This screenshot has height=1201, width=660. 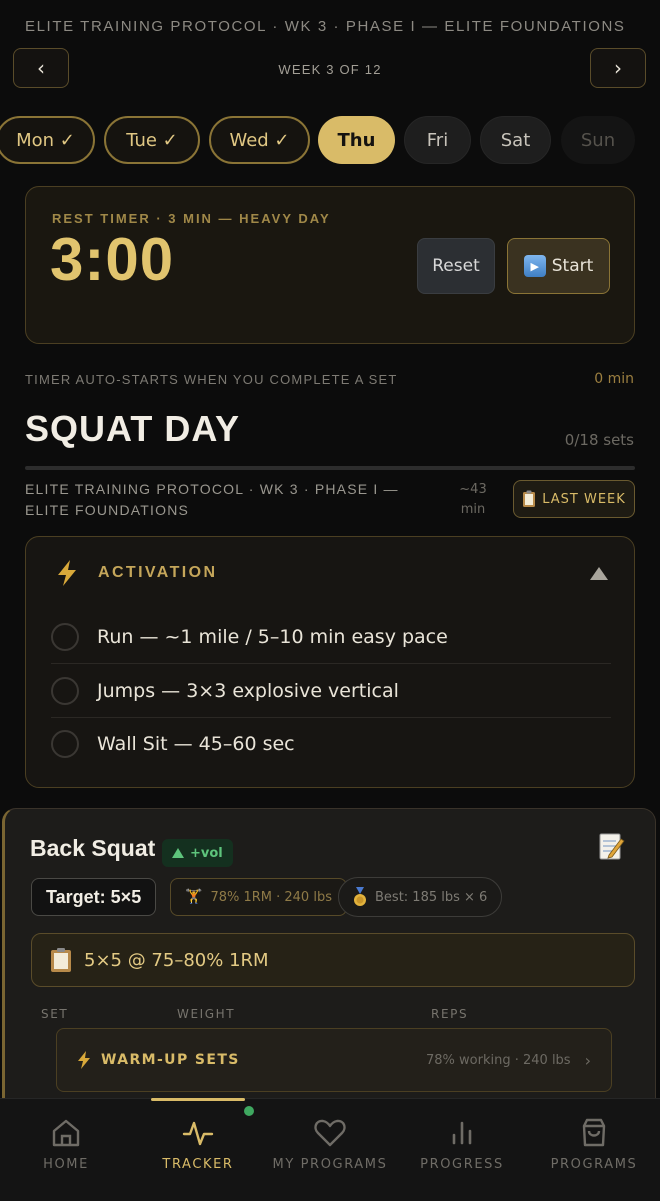 I want to click on nav-item-tracker: TRACKER, so click(x=198, y=1150).